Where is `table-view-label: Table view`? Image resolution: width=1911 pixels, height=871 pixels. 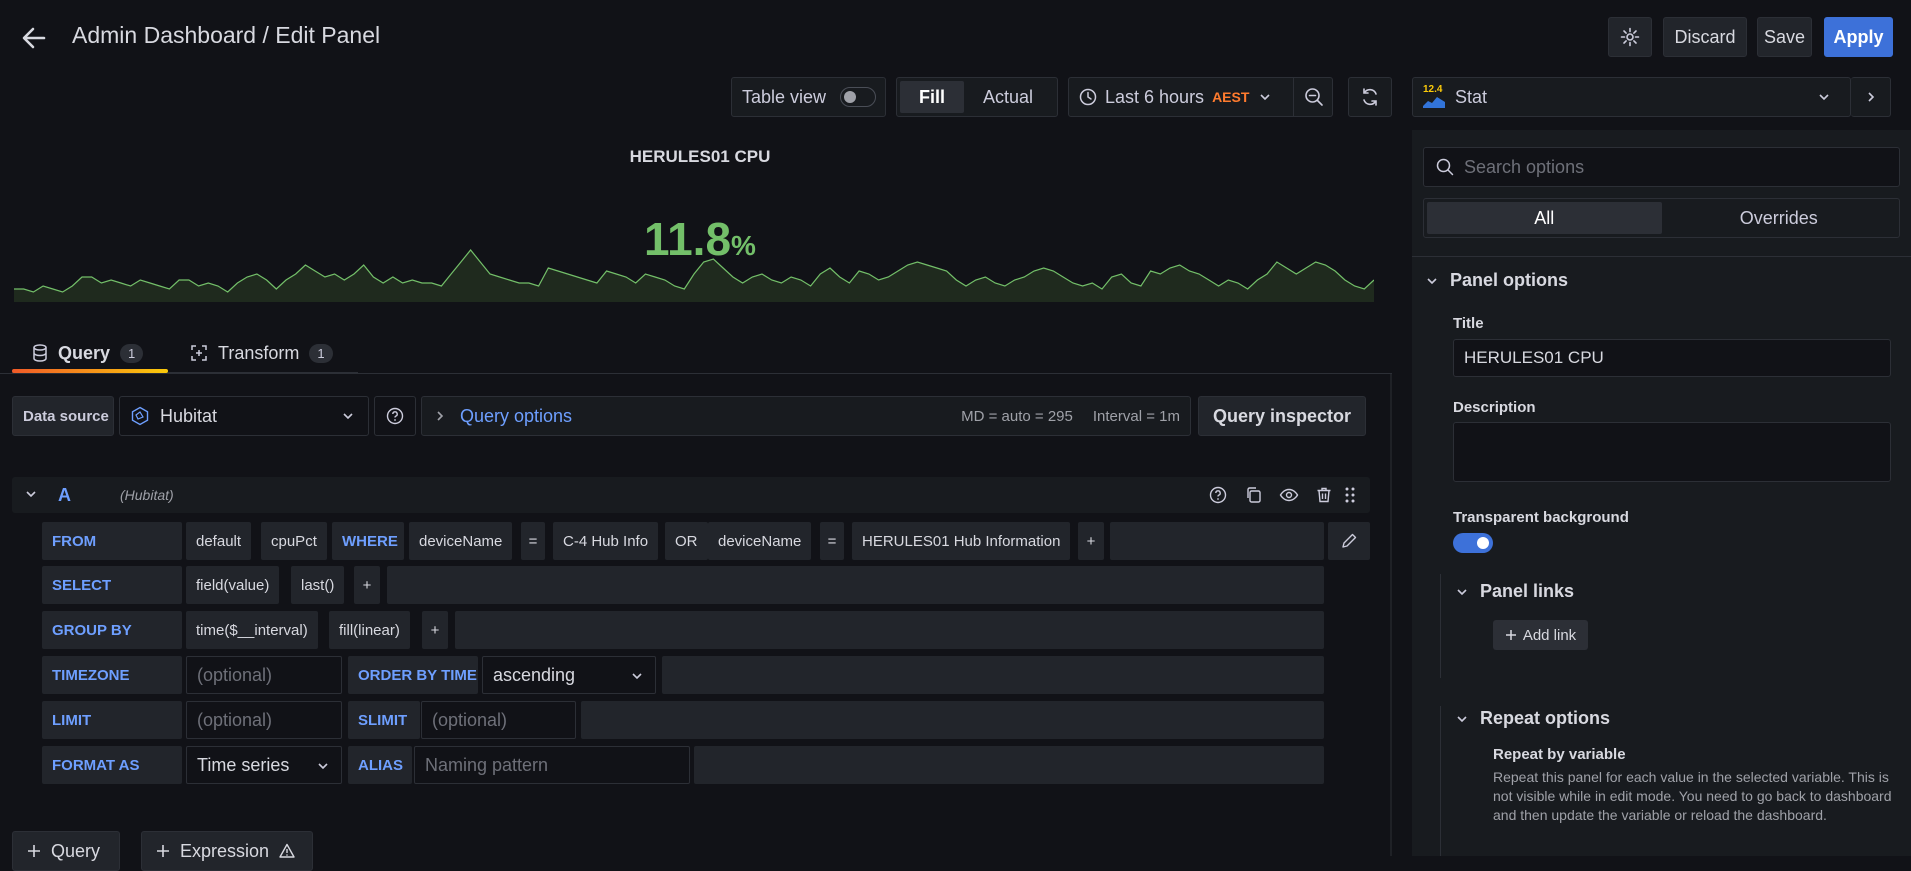
table-view-label: Table view is located at coordinates (784, 96).